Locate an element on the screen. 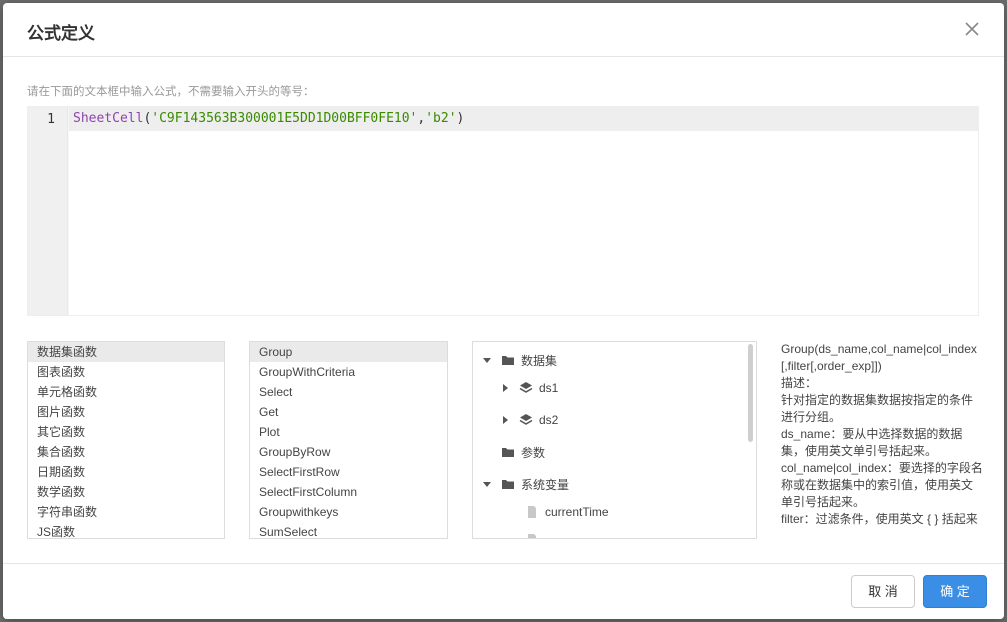 This screenshot has height=622, width=1007. code-function-name: SheetCell is located at coordinates (108, 118).